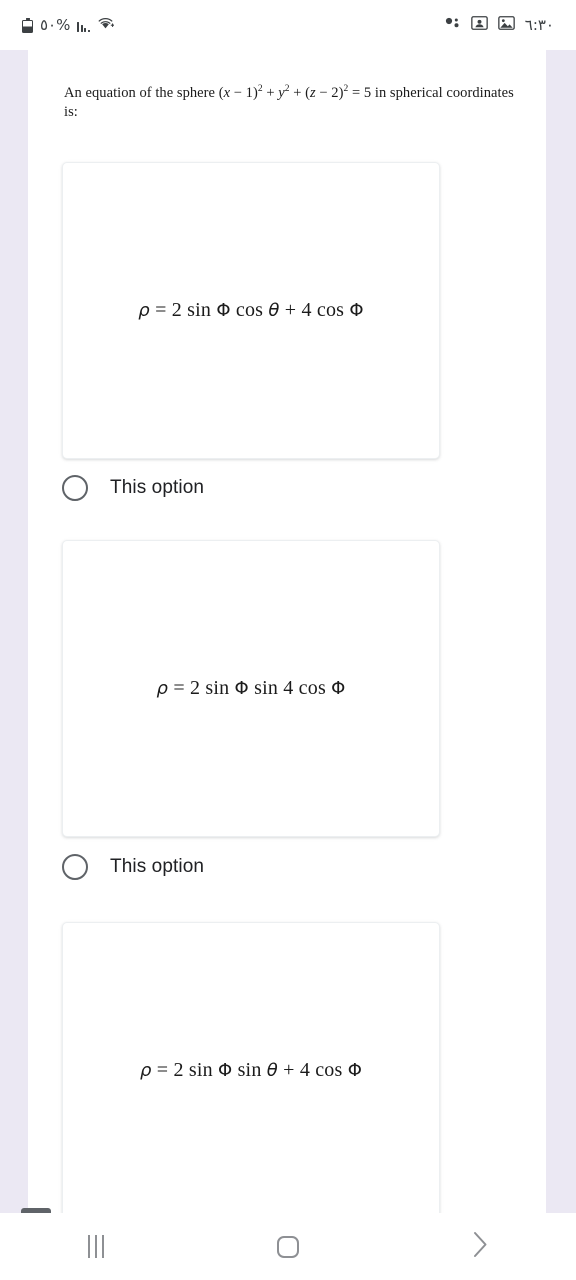 The image size is (576, 1280). What do you see at coordinates (312, 1070) in the screenshot?
I see `formula-3-tail: + 4 cos` at bounding box center [312, 1070].